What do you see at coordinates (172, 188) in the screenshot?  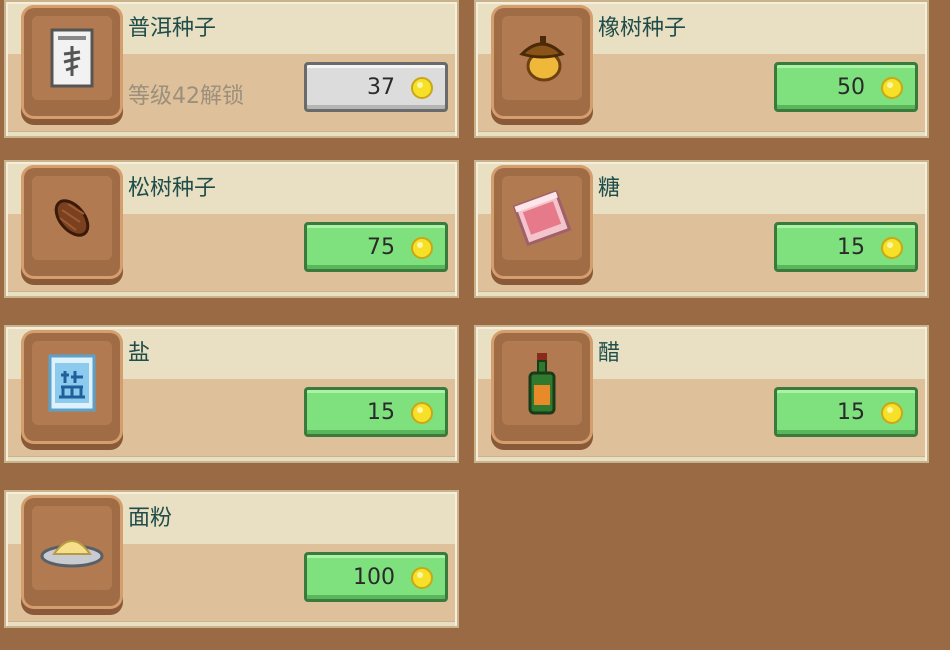 I see `item-name: 松树种子` at bounding box center [172, 188].